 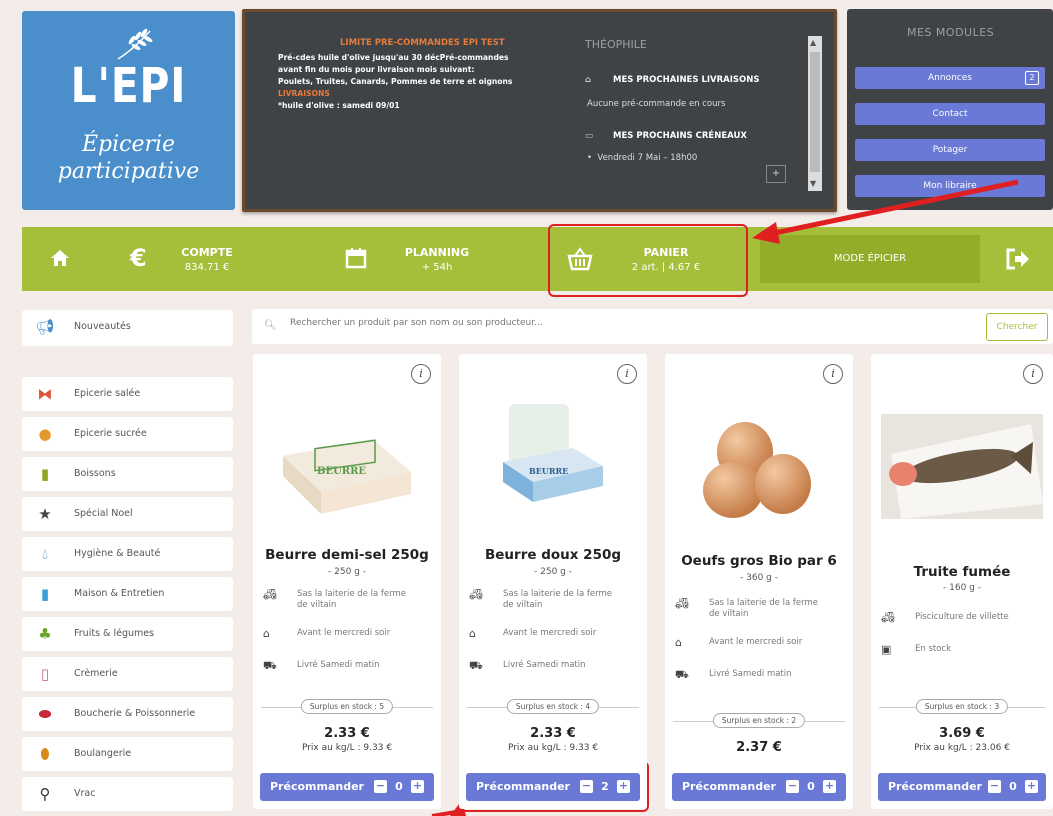 I want to click on quantity-value: 2, so click(x=605, y=786).